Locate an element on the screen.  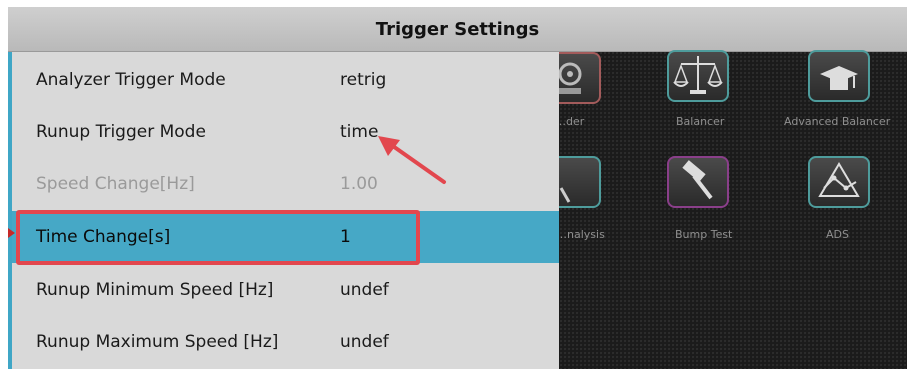
app-label-recorder: …der is located at coordinates (570, 121).